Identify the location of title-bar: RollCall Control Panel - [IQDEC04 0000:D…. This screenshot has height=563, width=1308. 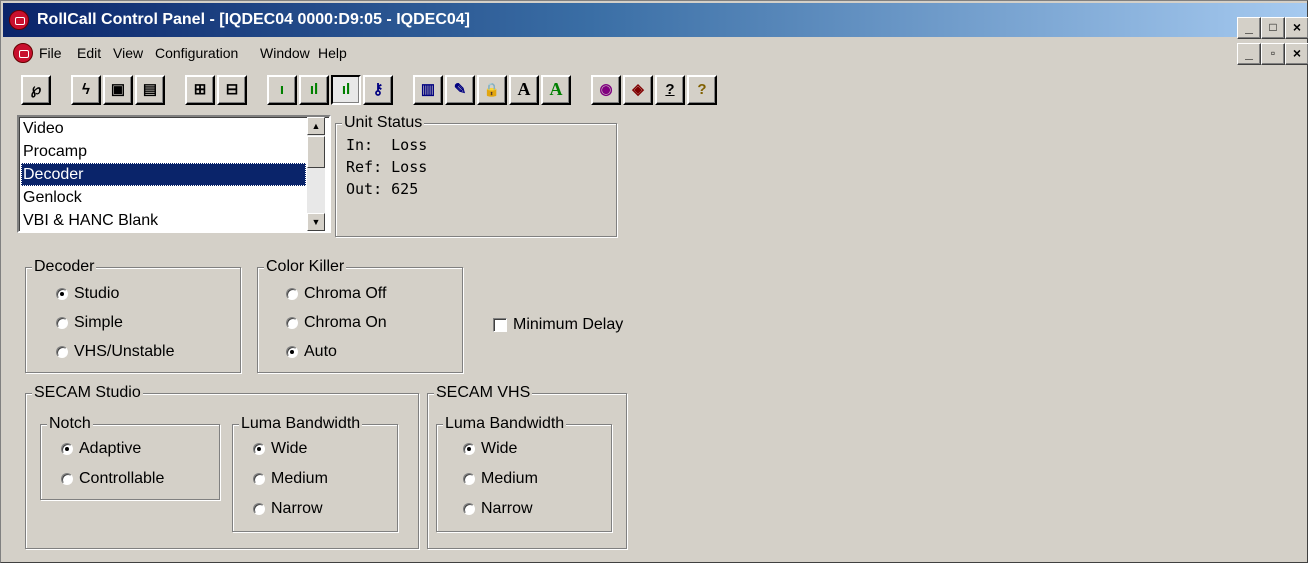
(655, 20).